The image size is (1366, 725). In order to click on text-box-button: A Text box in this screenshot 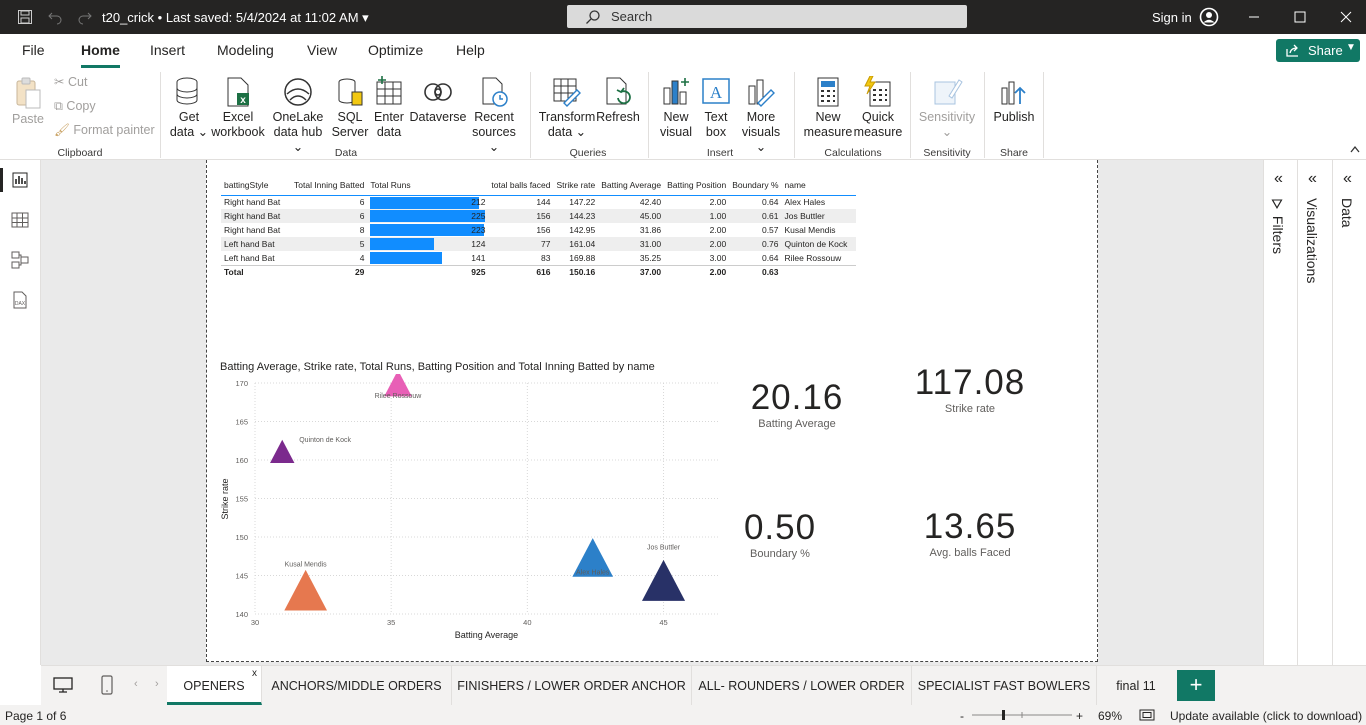, I will do `click(716, 108)`.